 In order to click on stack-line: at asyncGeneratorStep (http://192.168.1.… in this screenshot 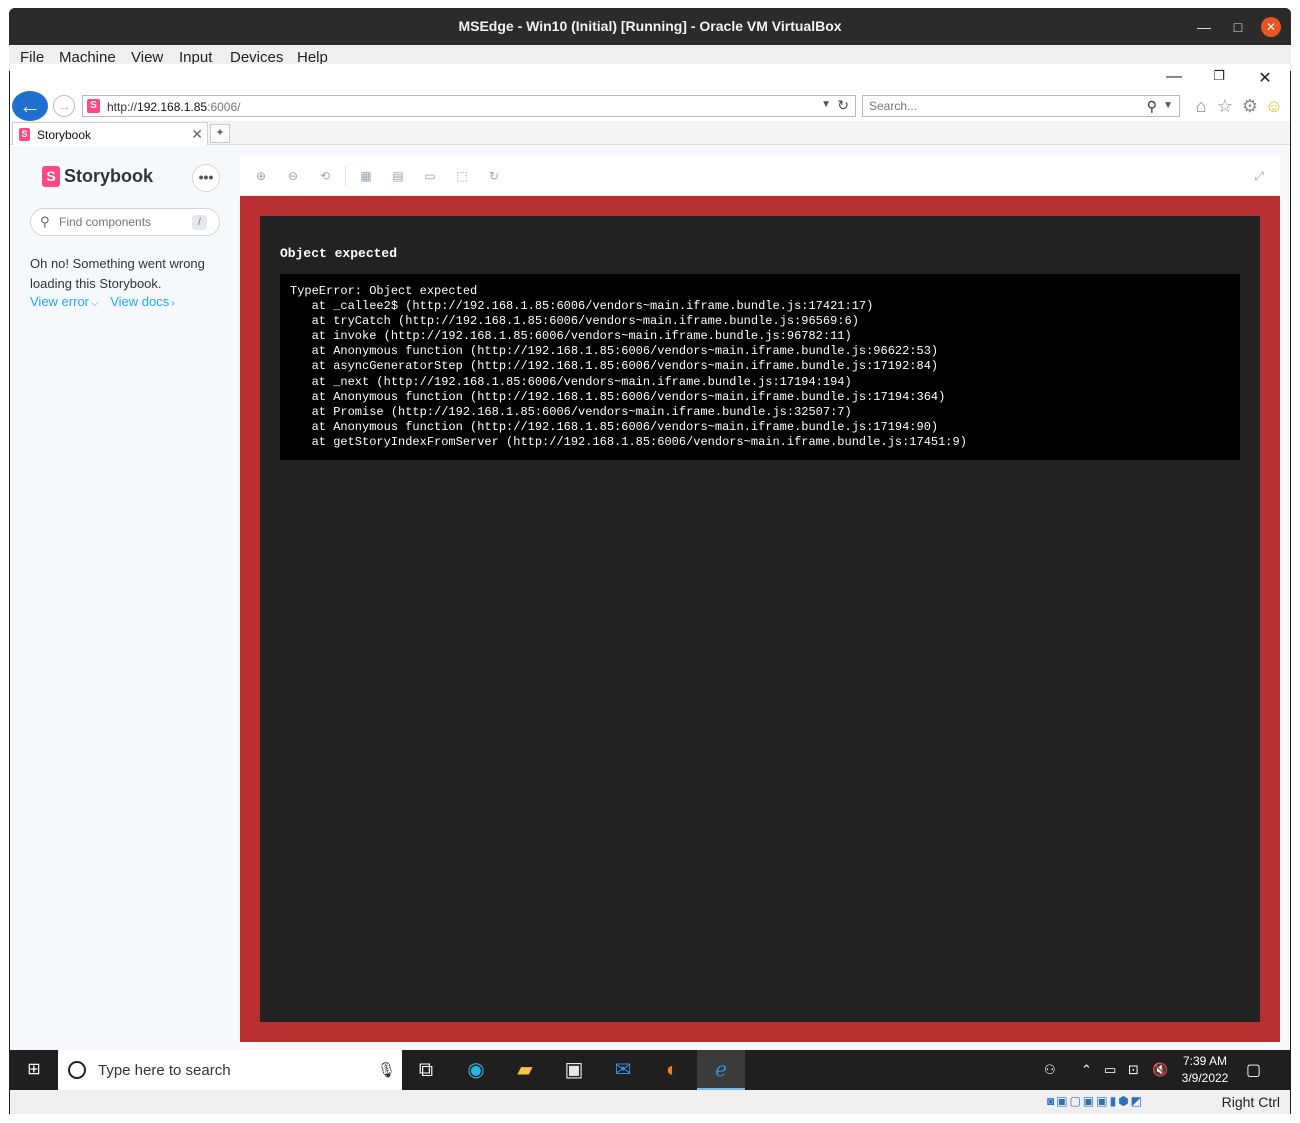, I will do `click(614, 366)`.